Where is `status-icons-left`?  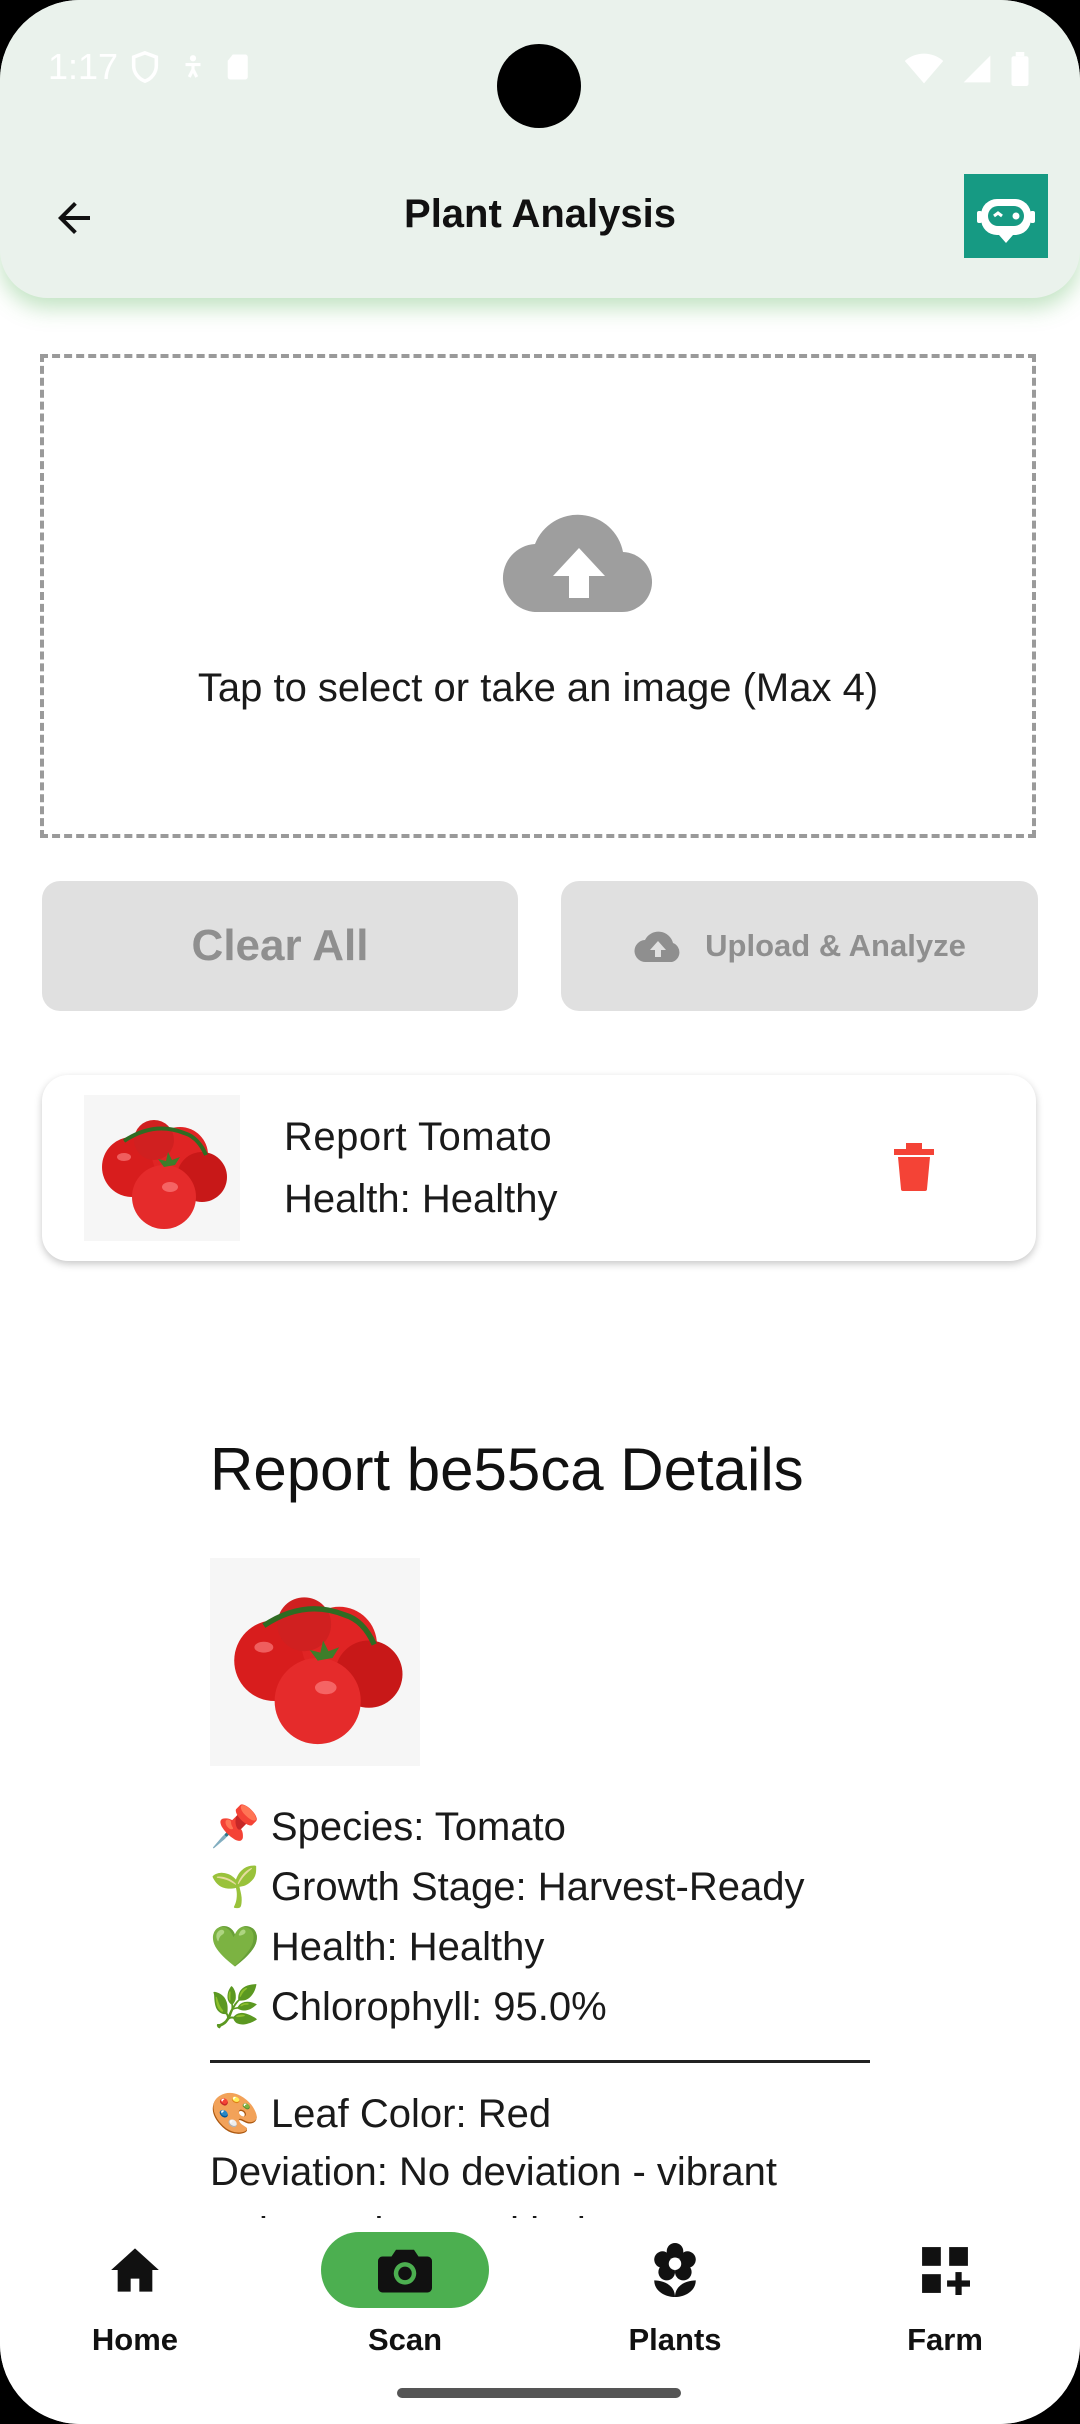 status-icons-left is located at coordinates (191, 67).